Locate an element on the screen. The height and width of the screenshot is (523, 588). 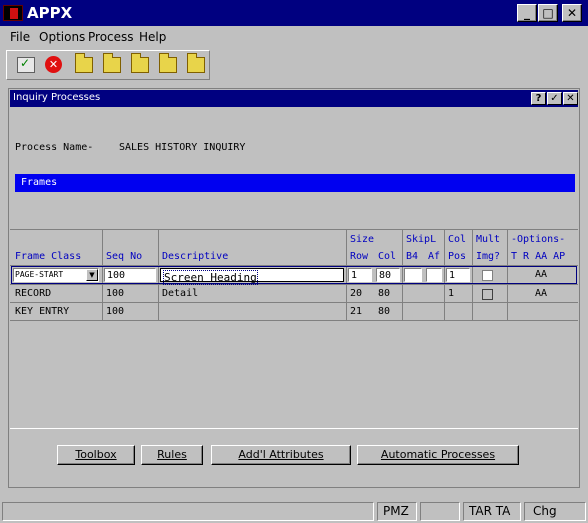
frame-class-value: PAGE-START is located at coordinates (39, 274).